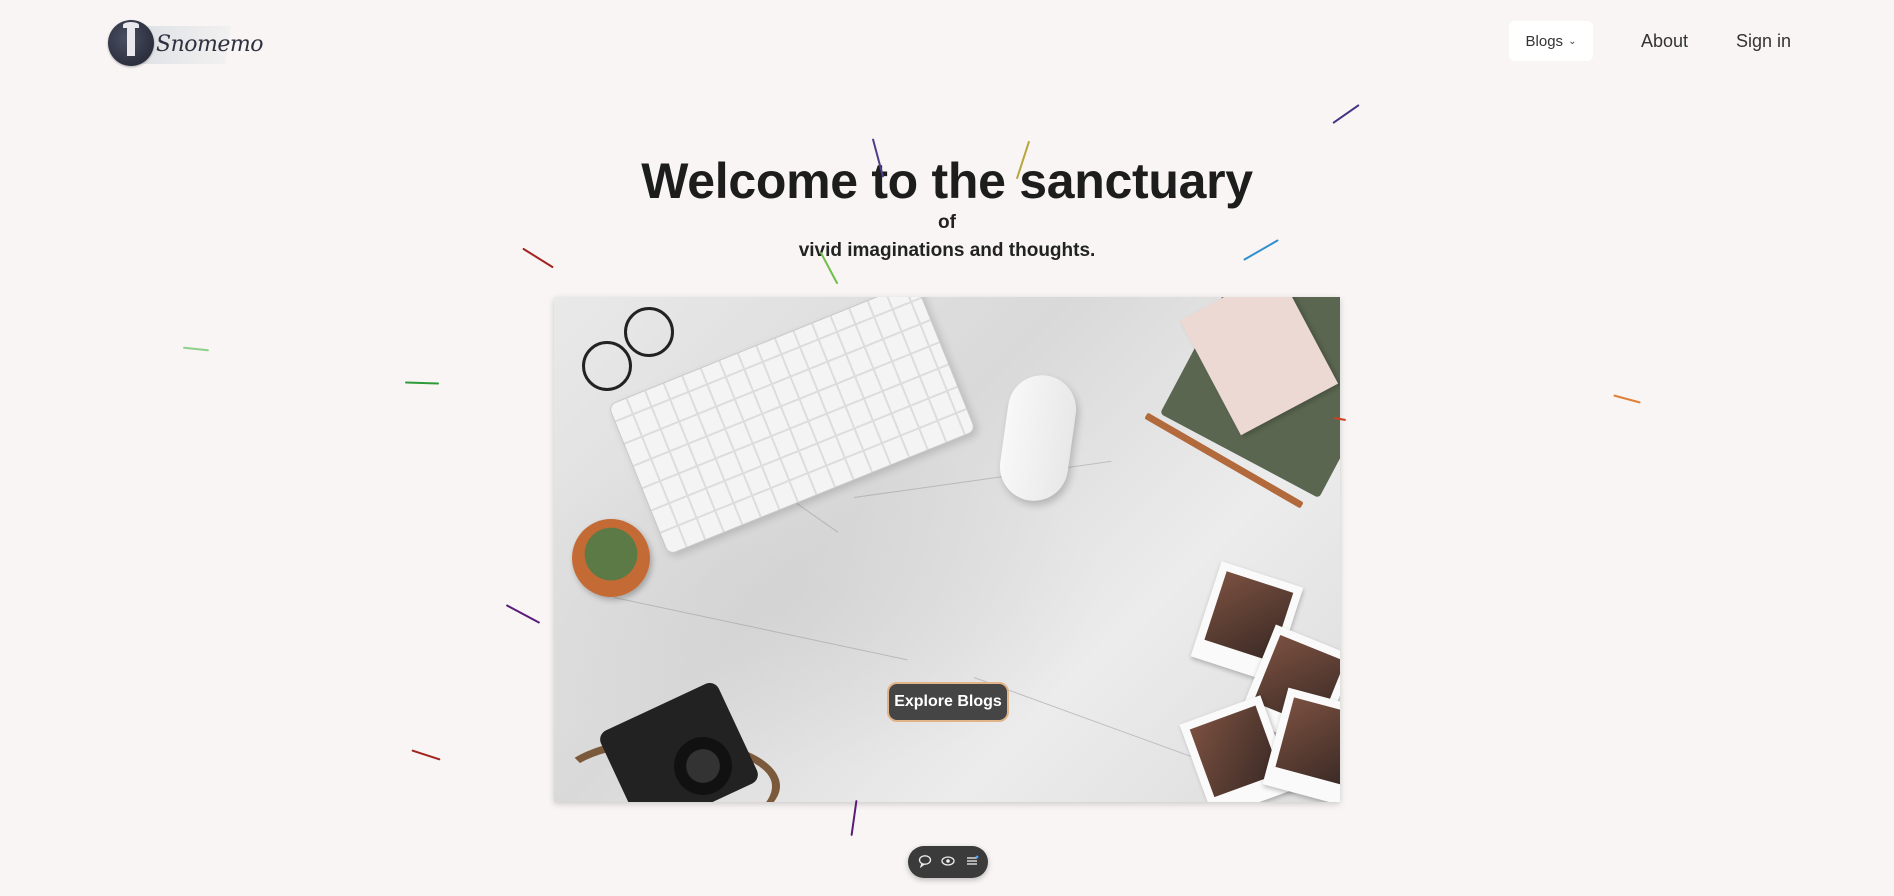  What do you see at coordinates (1763, 41) in the screenshot?
I see `nav-signin-link: Sign in` at bounding box center [1763, 41].